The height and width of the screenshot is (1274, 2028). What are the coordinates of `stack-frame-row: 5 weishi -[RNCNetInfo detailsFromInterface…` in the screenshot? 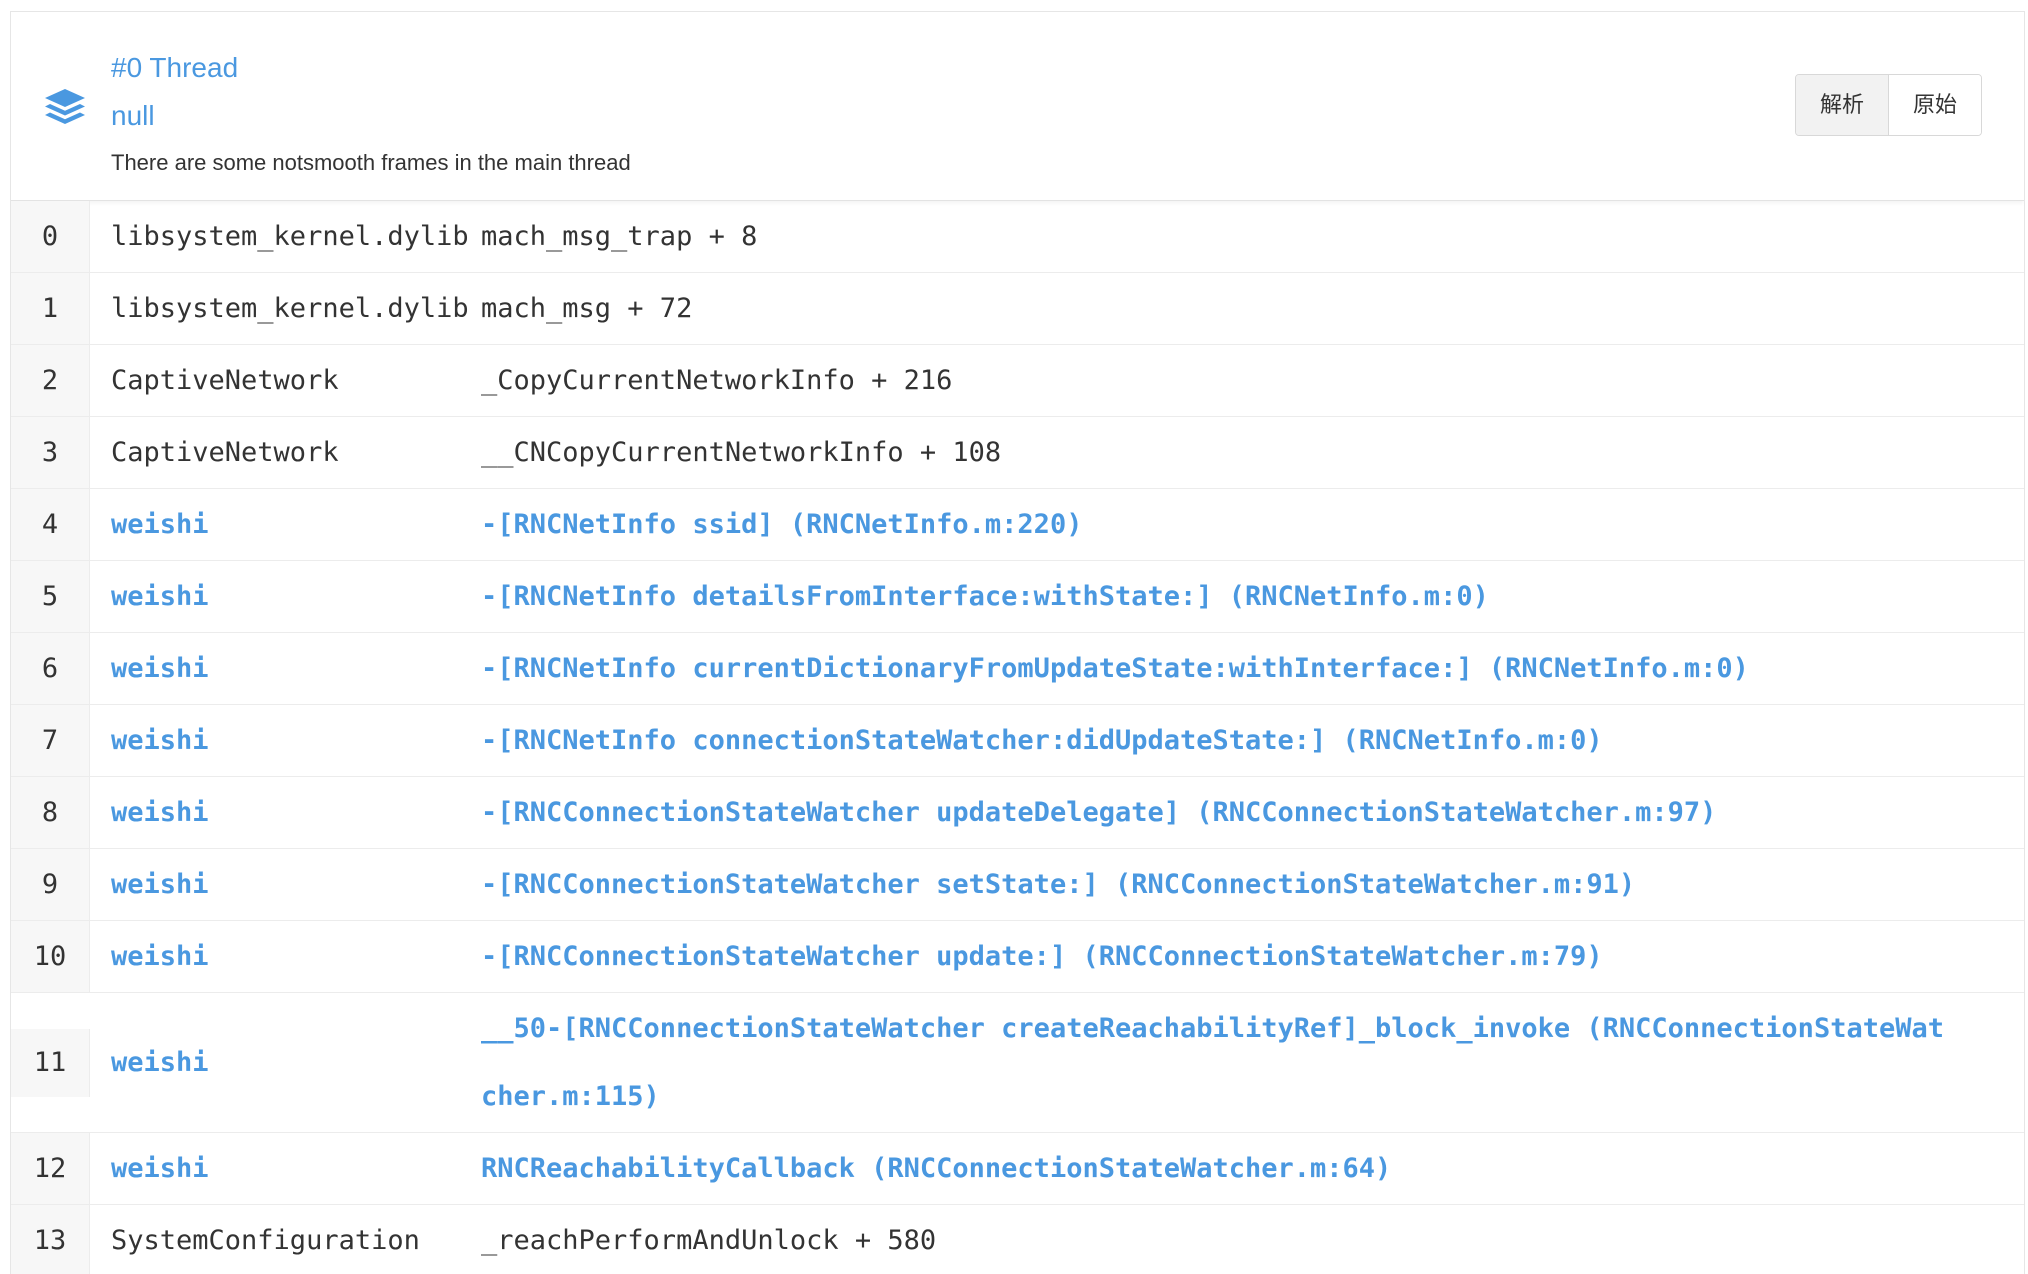 It's located at (1017, 597).